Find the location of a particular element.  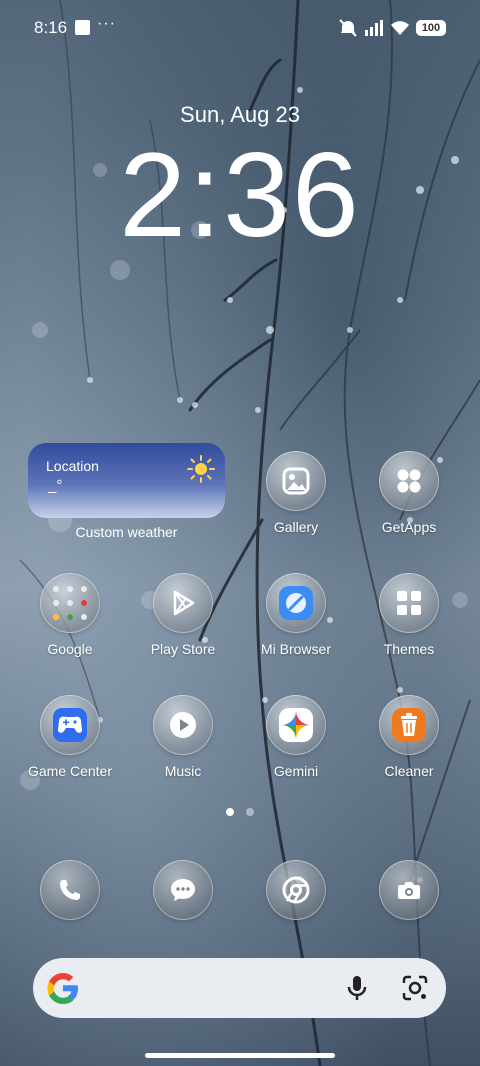

app-themes: Themes is located at coordinates (409, 629).